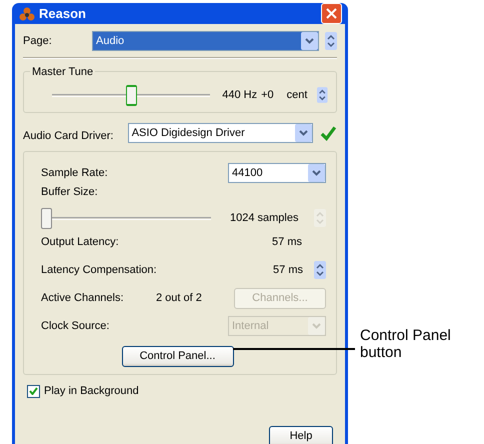 The image size is (484, 444). Describe the element at coordinates (33, 391) in the screenshot. I see `play-checkbox` at that location.